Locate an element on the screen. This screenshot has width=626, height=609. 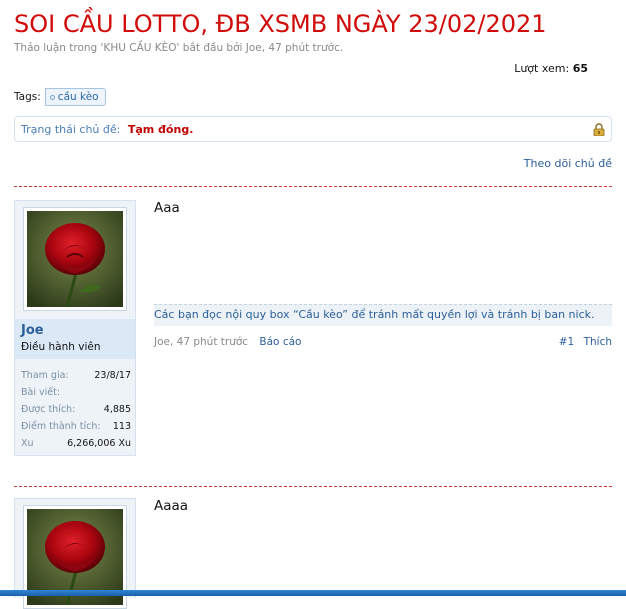
user-stat-row: Điểm thành tích: 113 is located at coordinates (76, 426).